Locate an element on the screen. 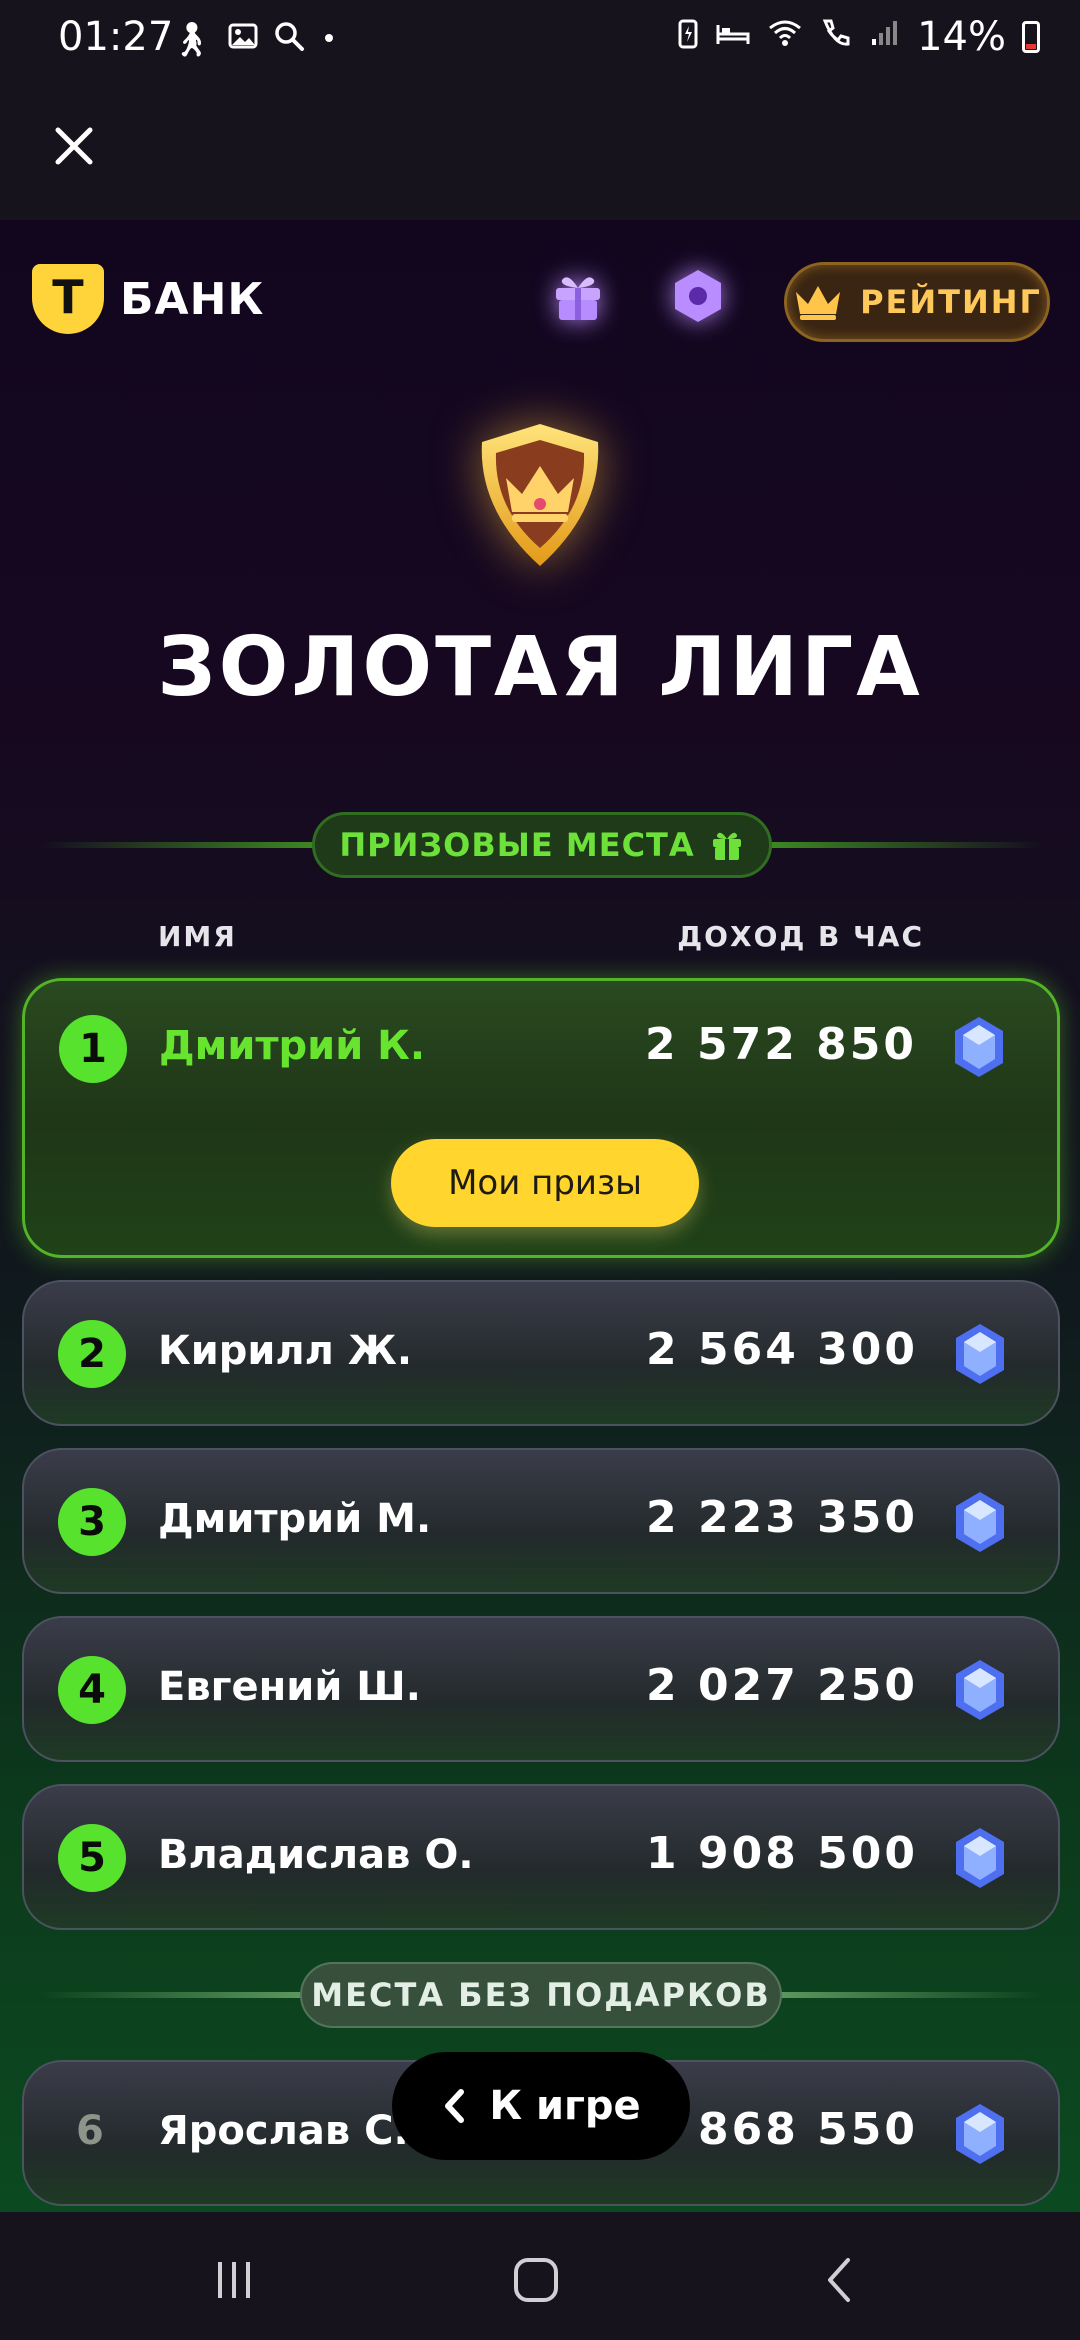  leaderboard-row-1: 1 Дмитрий К. 2 572 850 Мои призы is located at coordinates (541, 1118).